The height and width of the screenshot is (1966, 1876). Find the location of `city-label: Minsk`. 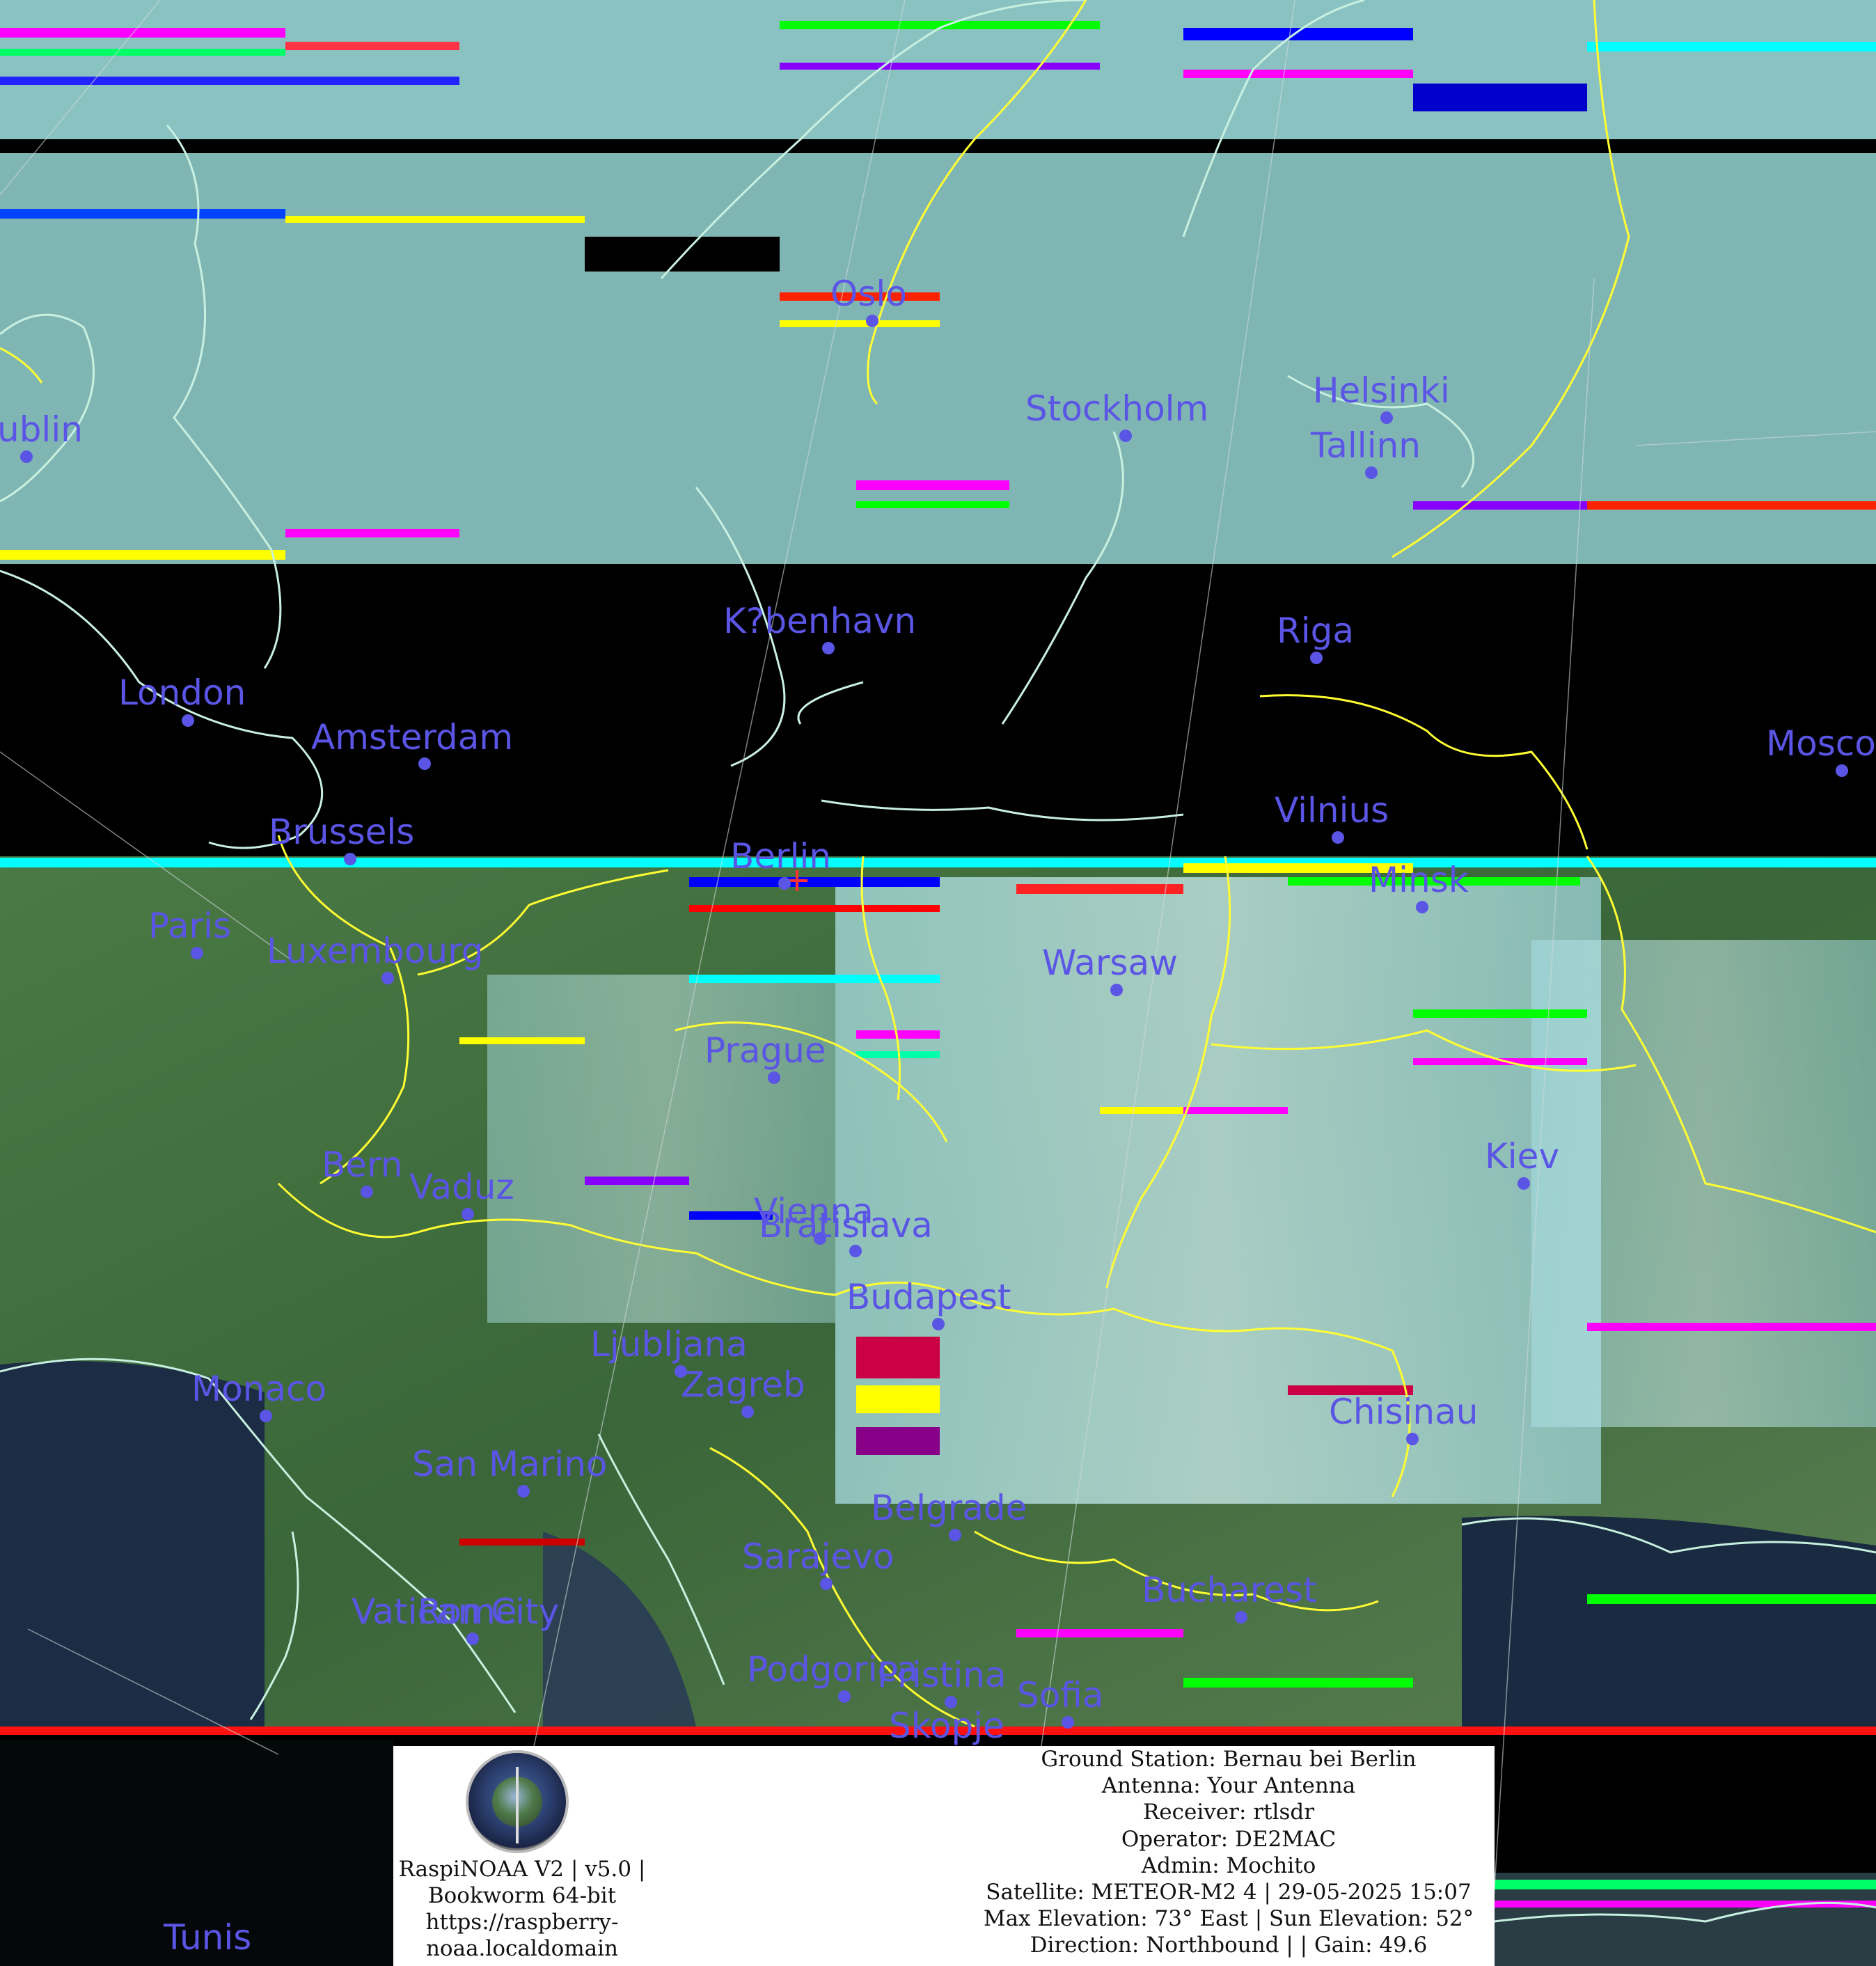

city-label: Minsk is located at coordinates (1419, 880).